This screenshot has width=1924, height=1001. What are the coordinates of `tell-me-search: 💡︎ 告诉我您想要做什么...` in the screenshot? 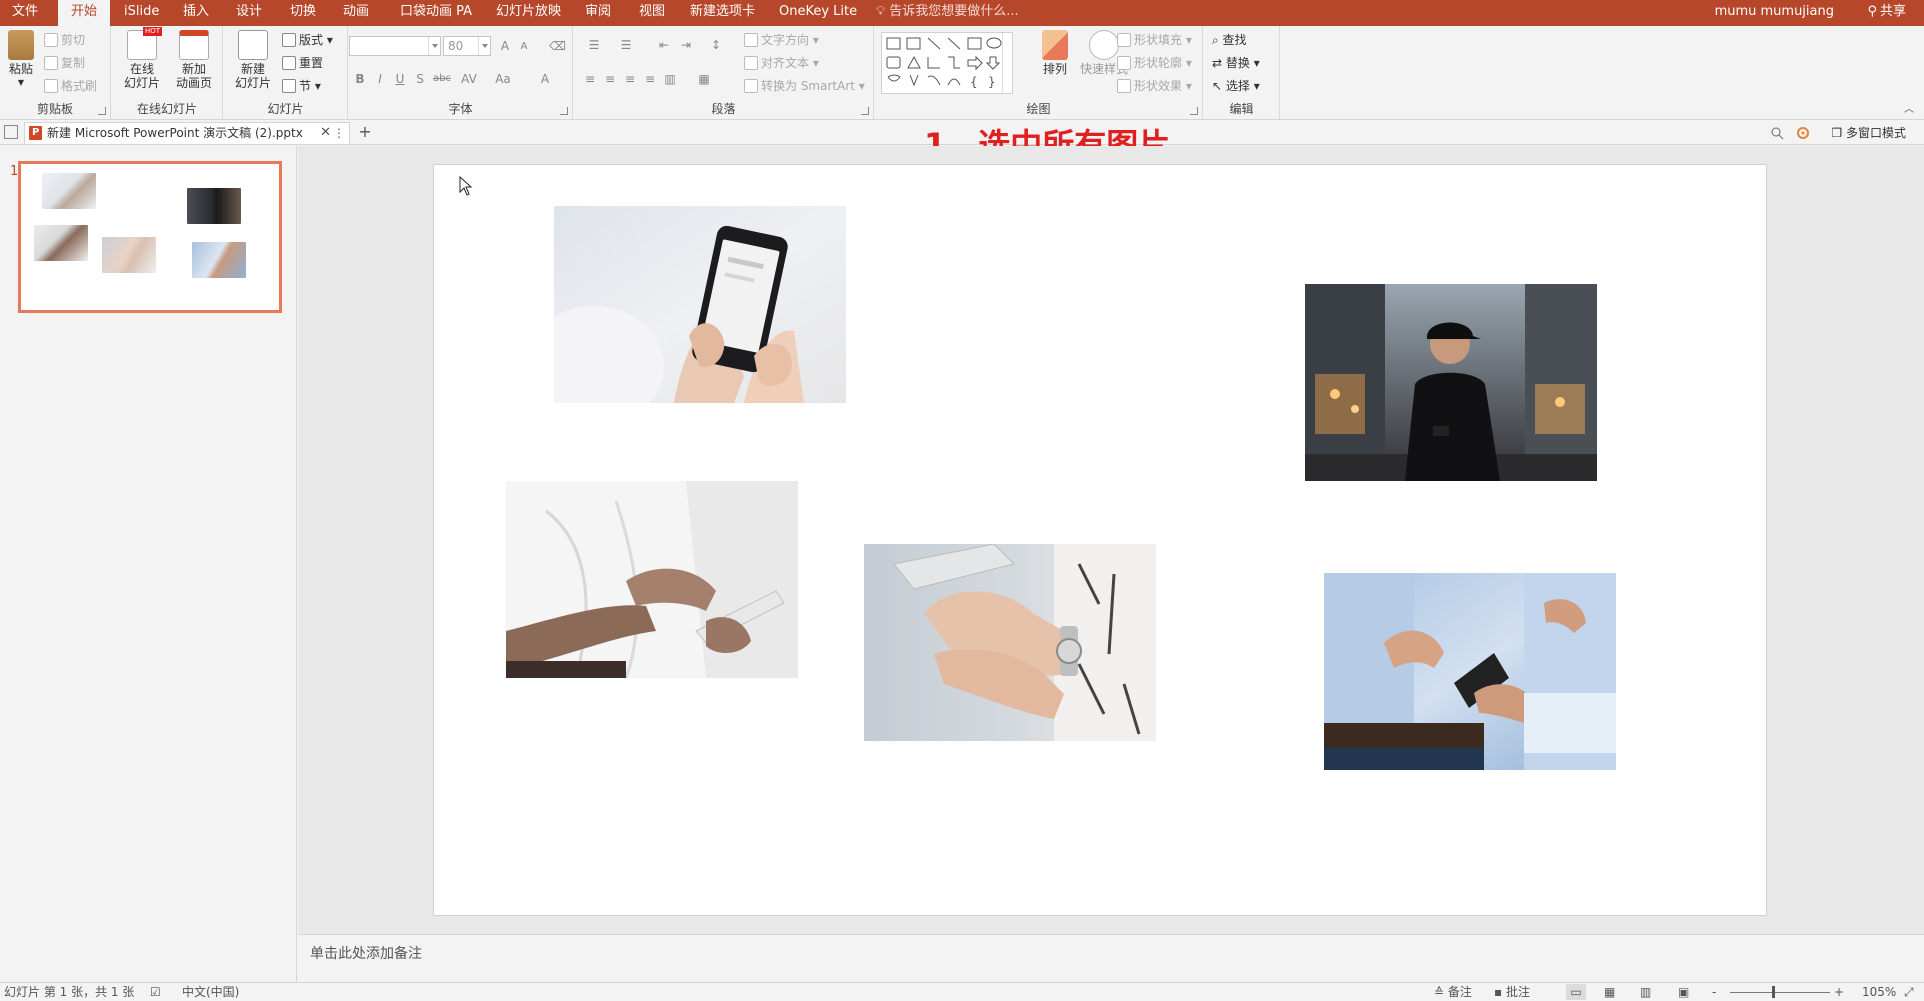 It's located at (947, 13).